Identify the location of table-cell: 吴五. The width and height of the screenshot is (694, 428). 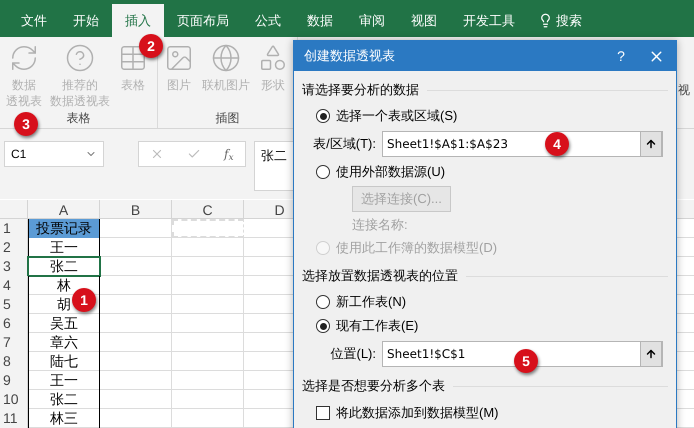
(64, 323).